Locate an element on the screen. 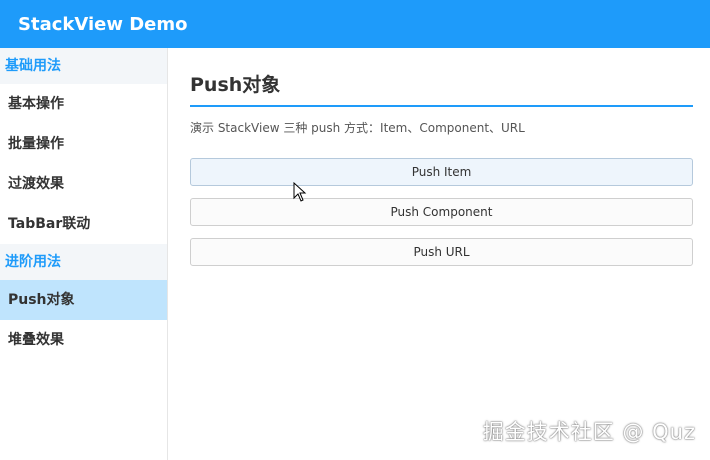 The image size is (710, 460). sidebar-group-basic: 基础用法 is located at coordinates (83, 66).